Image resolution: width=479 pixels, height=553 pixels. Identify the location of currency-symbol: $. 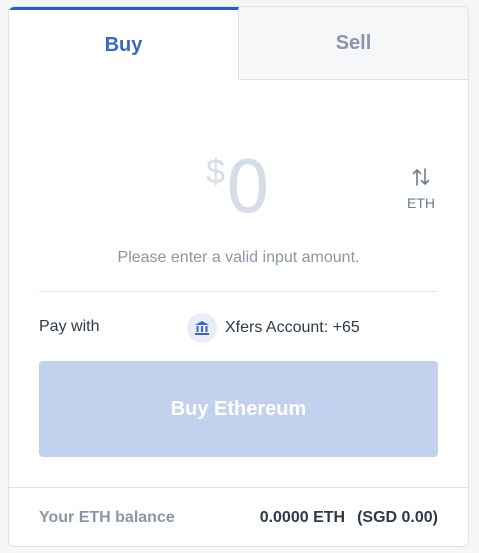
(216, 172).